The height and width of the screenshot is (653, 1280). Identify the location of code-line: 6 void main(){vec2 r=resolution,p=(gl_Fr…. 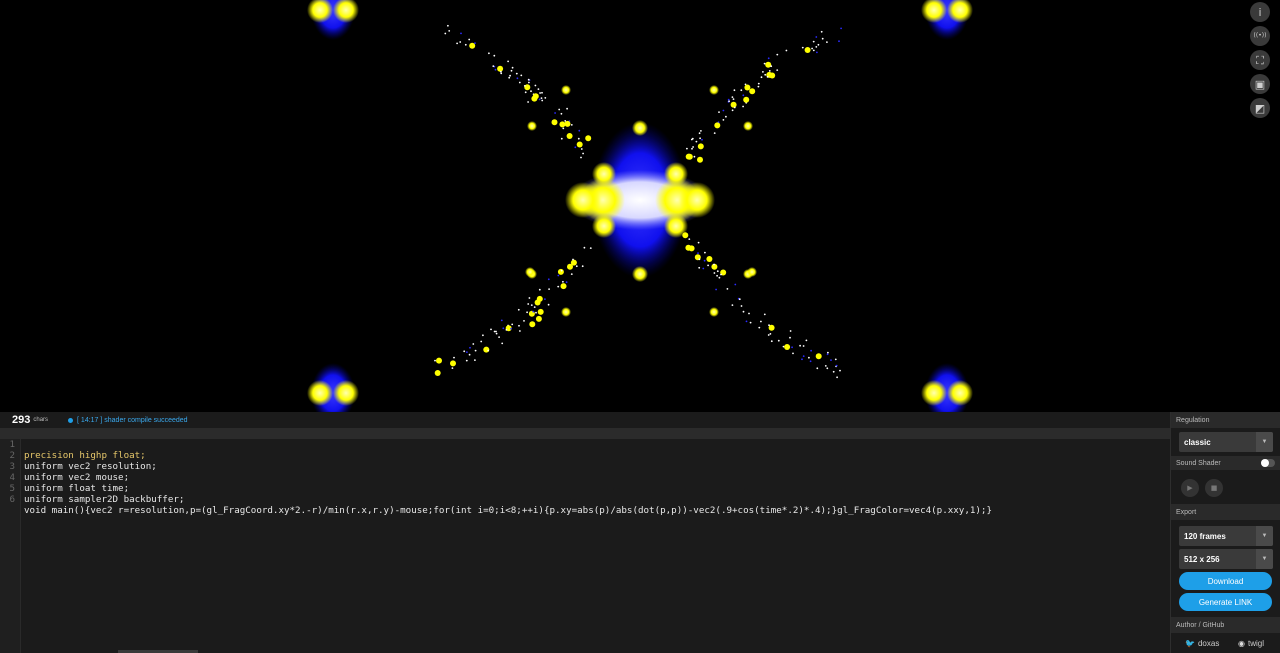
(585, 499).